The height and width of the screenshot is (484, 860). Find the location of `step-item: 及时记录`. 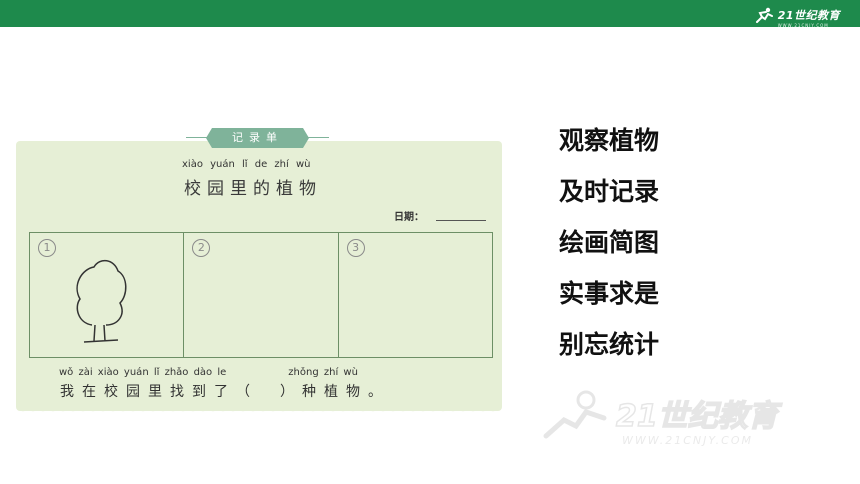

step-item: 及时记录 is located at coordinates (609, 191).